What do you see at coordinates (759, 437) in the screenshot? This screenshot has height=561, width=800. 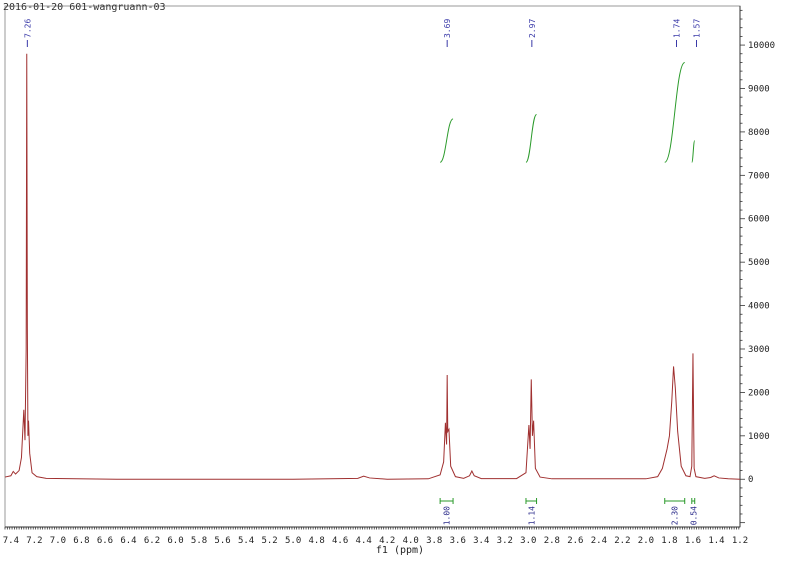 I see `y-tick-label: 1000` at bounding box center [759, 437].